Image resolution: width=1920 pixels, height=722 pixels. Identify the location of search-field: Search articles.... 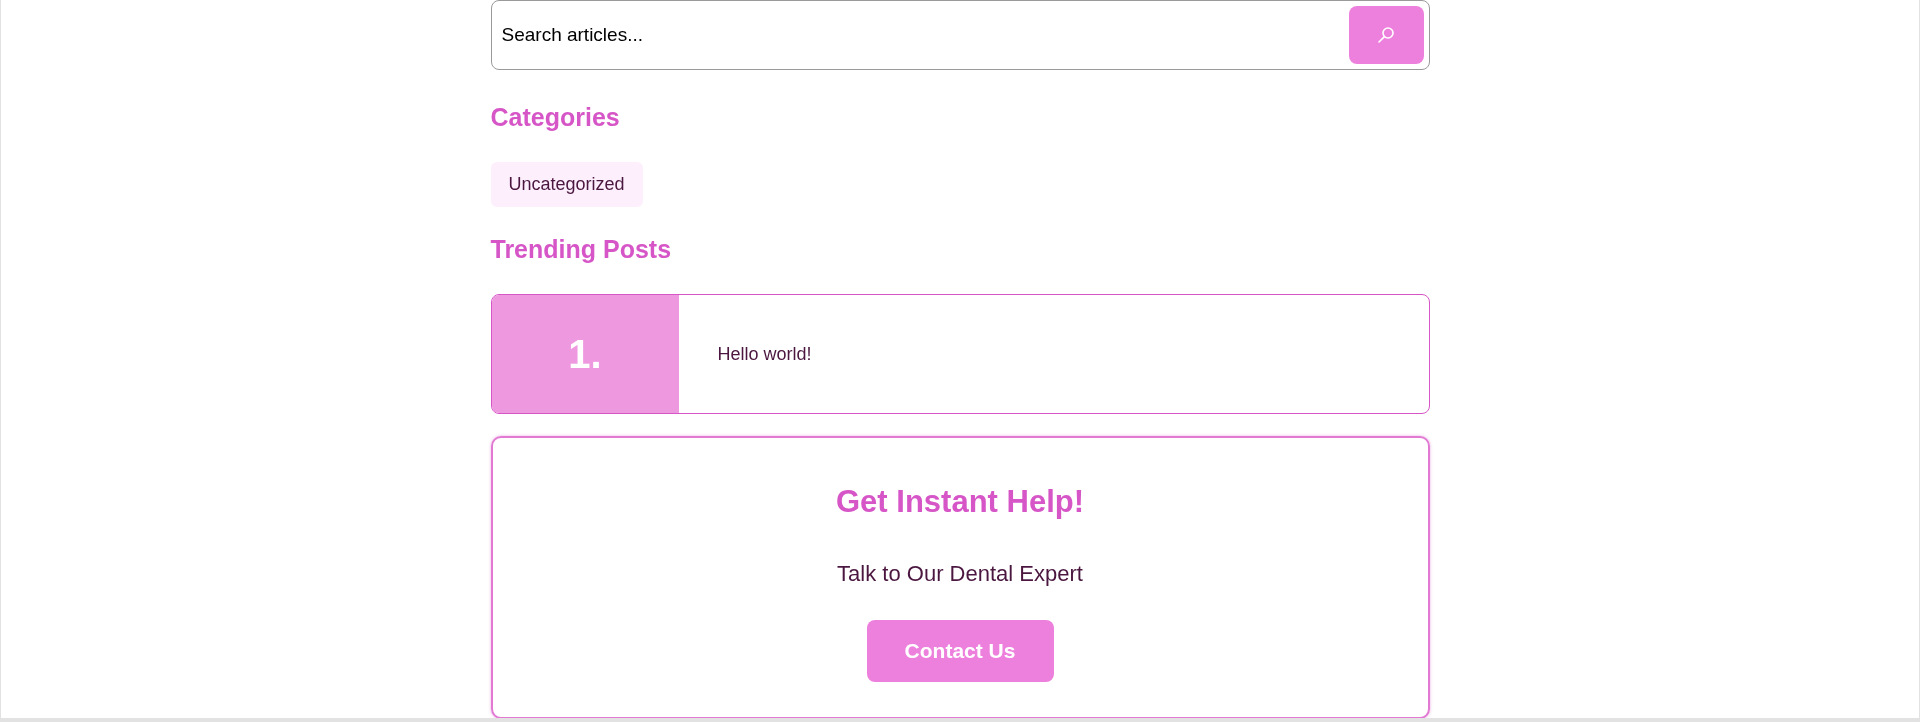
(960, 35).